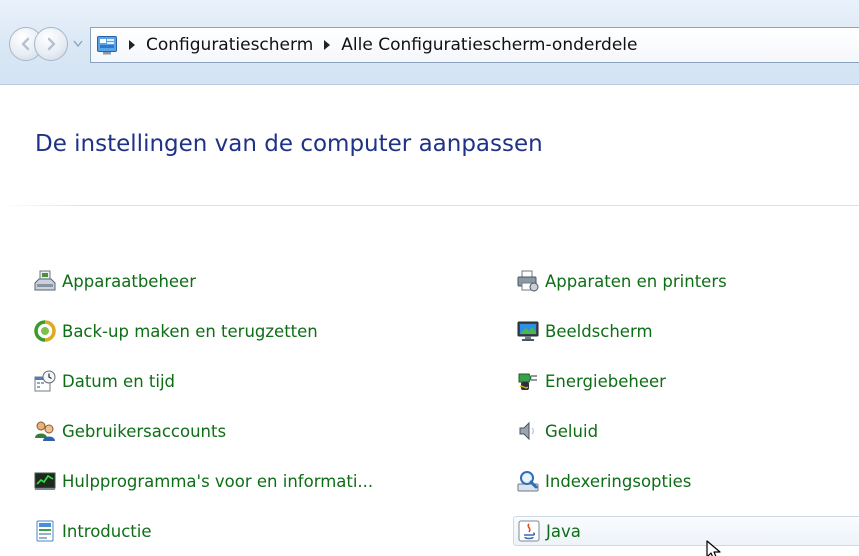  What do you see at coordinates (78, 44) in the screenshot?
I see `chevron-down-icon` at bounding box center [78, 44].